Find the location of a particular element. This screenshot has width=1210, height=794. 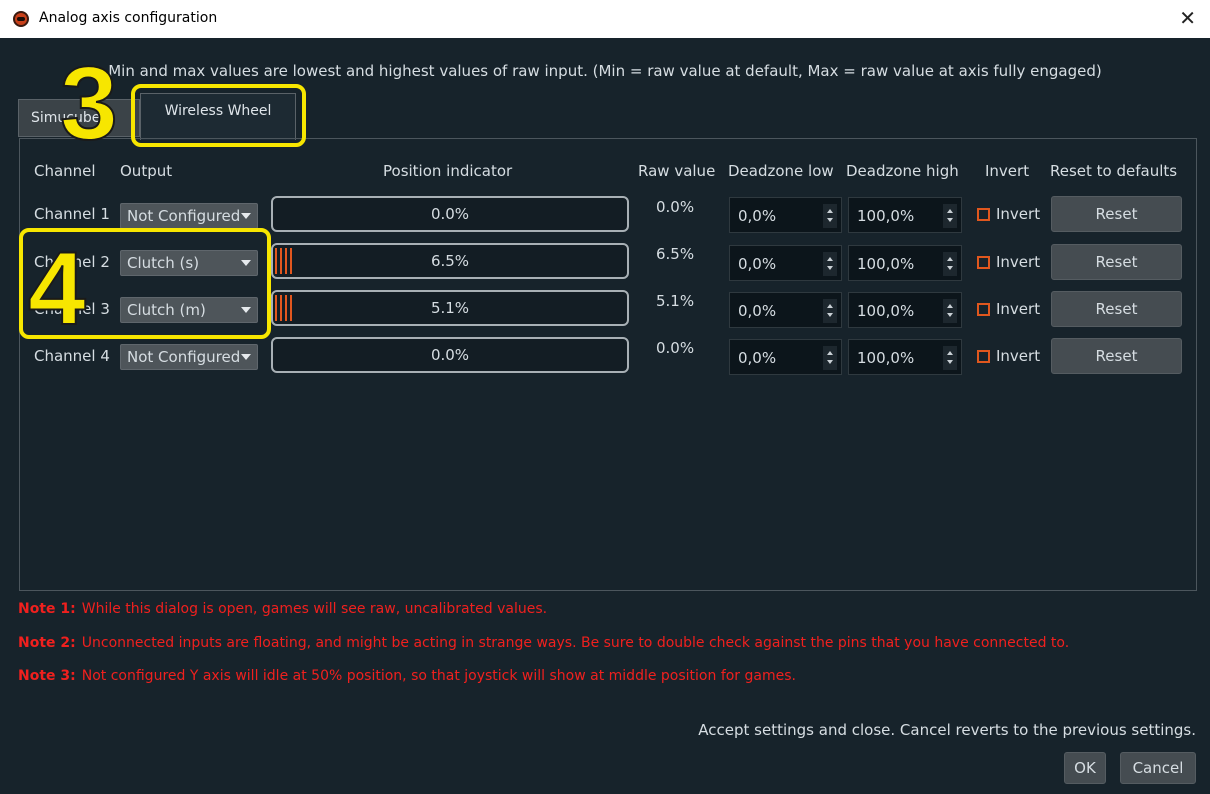

cancel-button: Cancel is located at coordinates (1158, 768).